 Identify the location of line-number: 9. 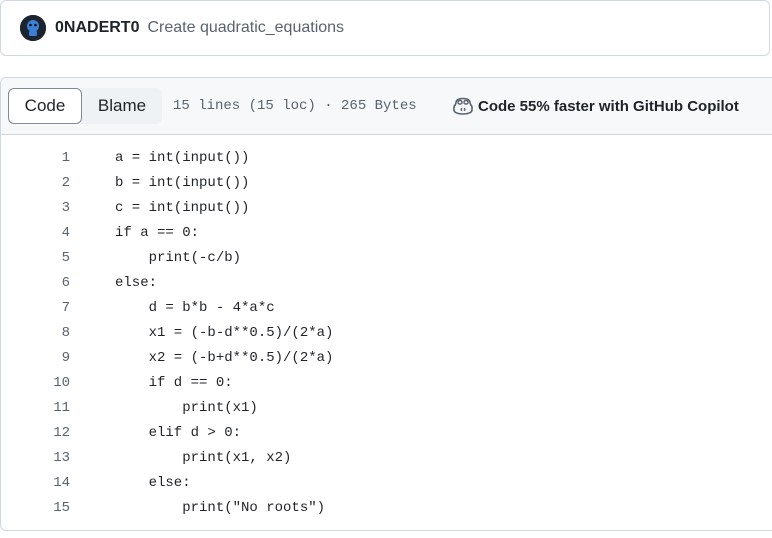
(35, 358).